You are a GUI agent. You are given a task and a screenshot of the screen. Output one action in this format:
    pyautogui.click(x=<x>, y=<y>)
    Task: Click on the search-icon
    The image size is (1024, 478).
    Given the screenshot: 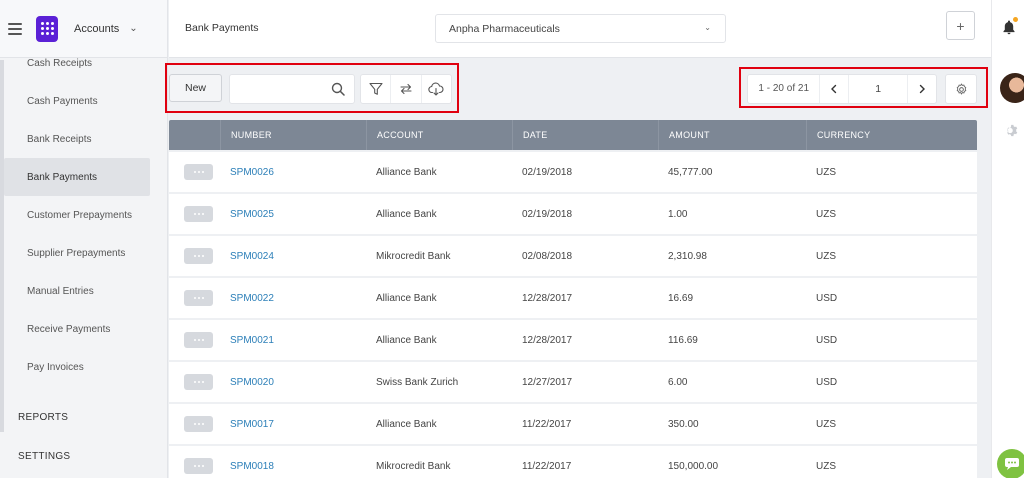 What is the action you would take?
    pyautogui.click(x=338, y=90)
    